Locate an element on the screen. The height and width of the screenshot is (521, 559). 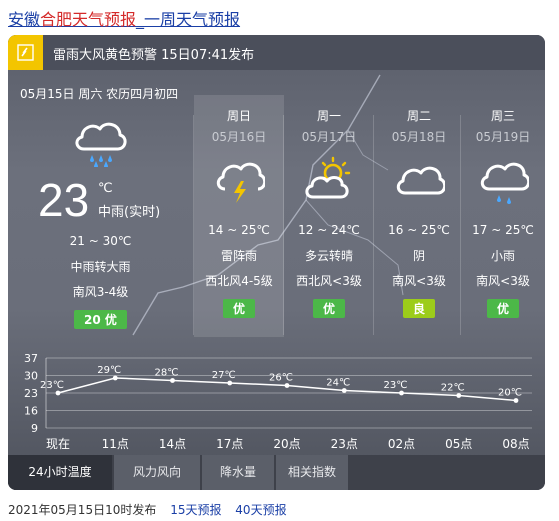
page-title-link: 安徽合肥天气预报_一周天气预报 is located at coordinates (124, 18).